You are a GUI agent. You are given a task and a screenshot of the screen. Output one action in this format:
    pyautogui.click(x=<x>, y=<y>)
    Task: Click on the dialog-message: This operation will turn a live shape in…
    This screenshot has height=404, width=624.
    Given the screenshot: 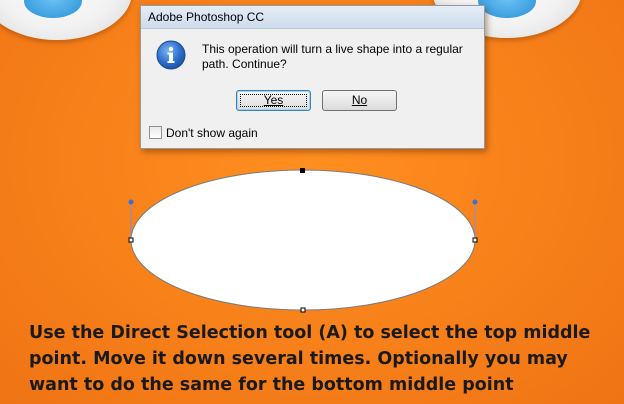 What is the action you would take?
    pyautogui.click(x=332, y=56)
    